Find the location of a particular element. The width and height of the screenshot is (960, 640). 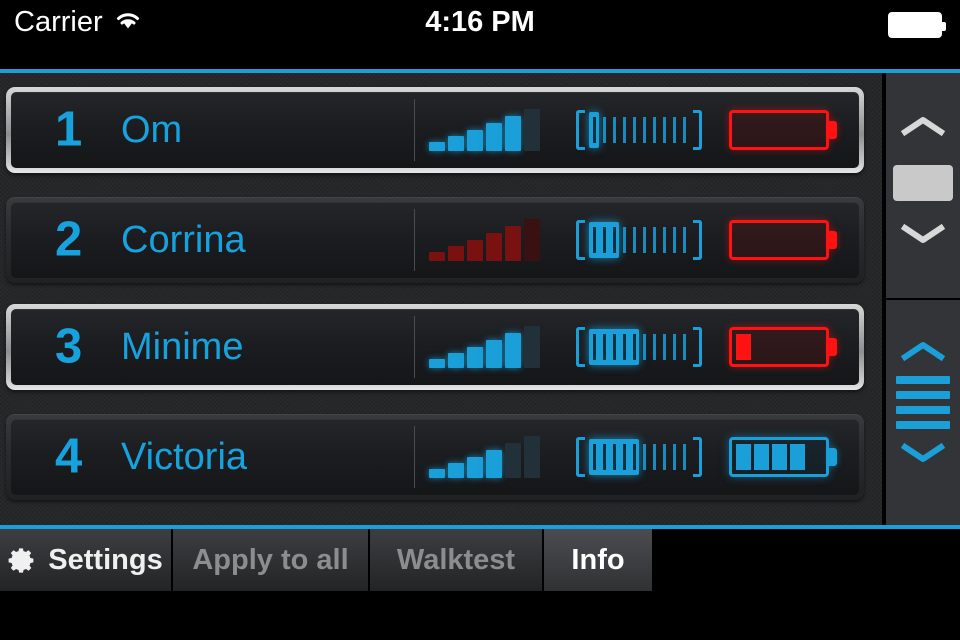

toolbar-button-label: Apply to all is located at coordinates (270, 559).